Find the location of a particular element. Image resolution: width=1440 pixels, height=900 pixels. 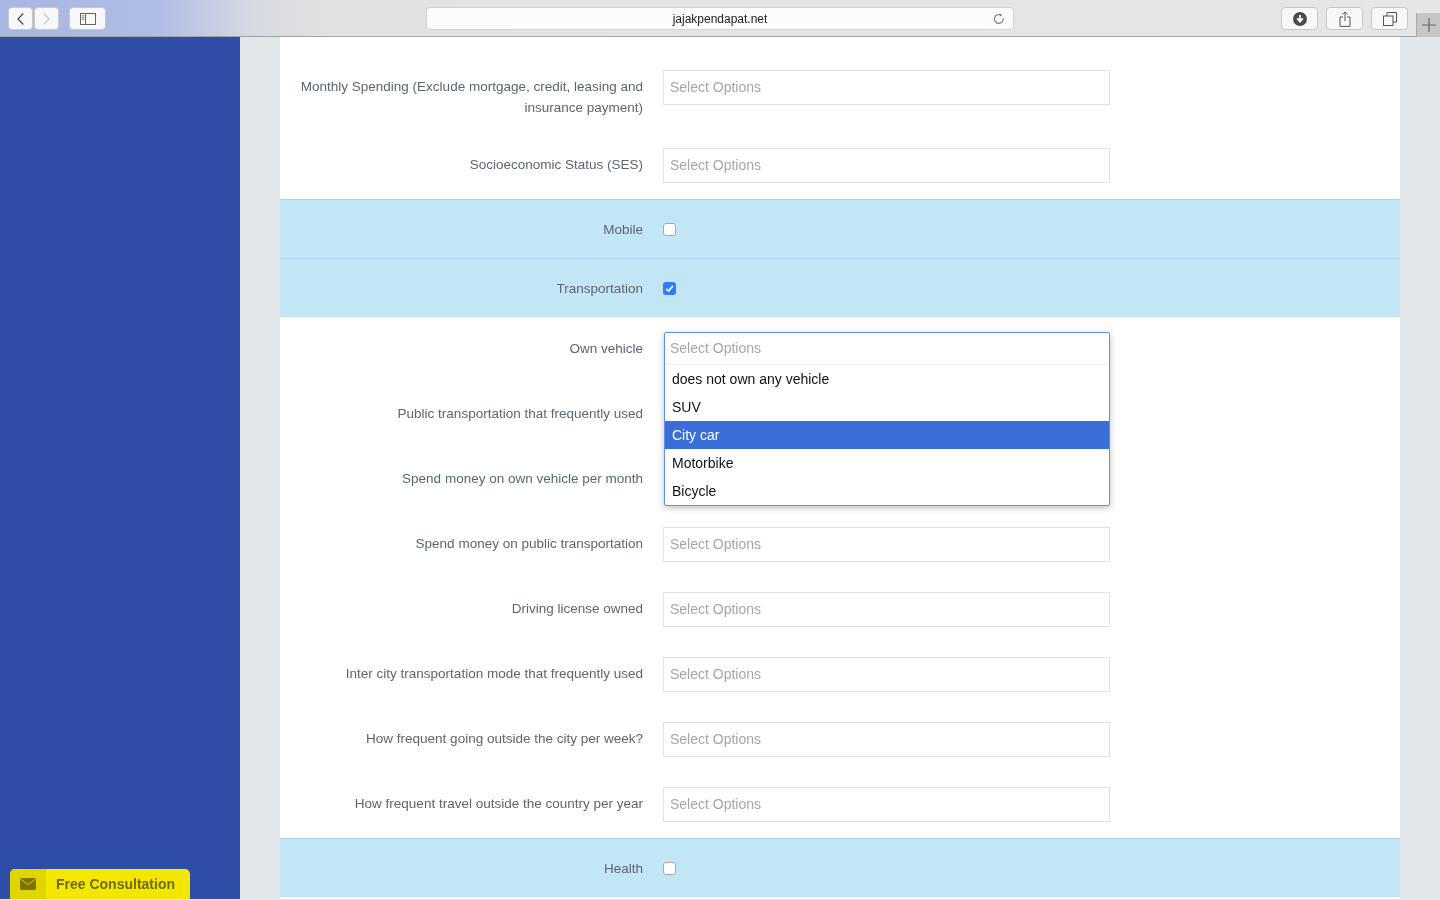

free-consultation-button: Free Consultation is located at coordinates (100, 884).